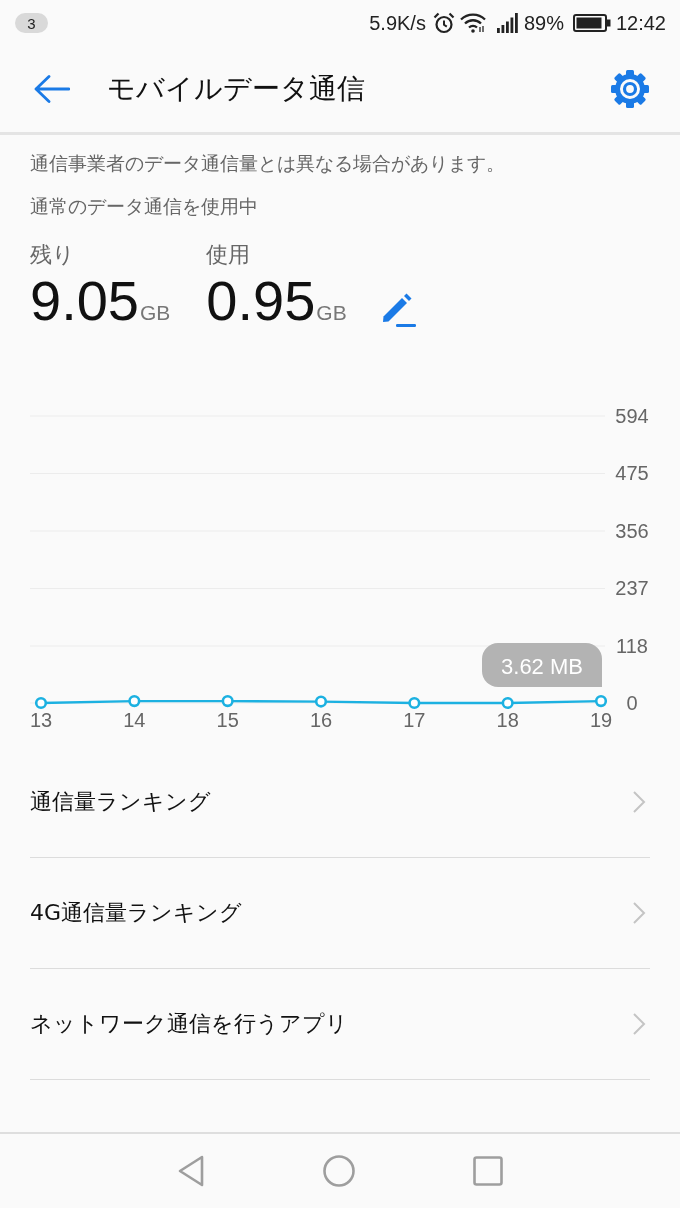 The width and height of the screenshot is (680, 1208). I want to click on menu-item: 4G通信量ランキング, so click(340, 913).